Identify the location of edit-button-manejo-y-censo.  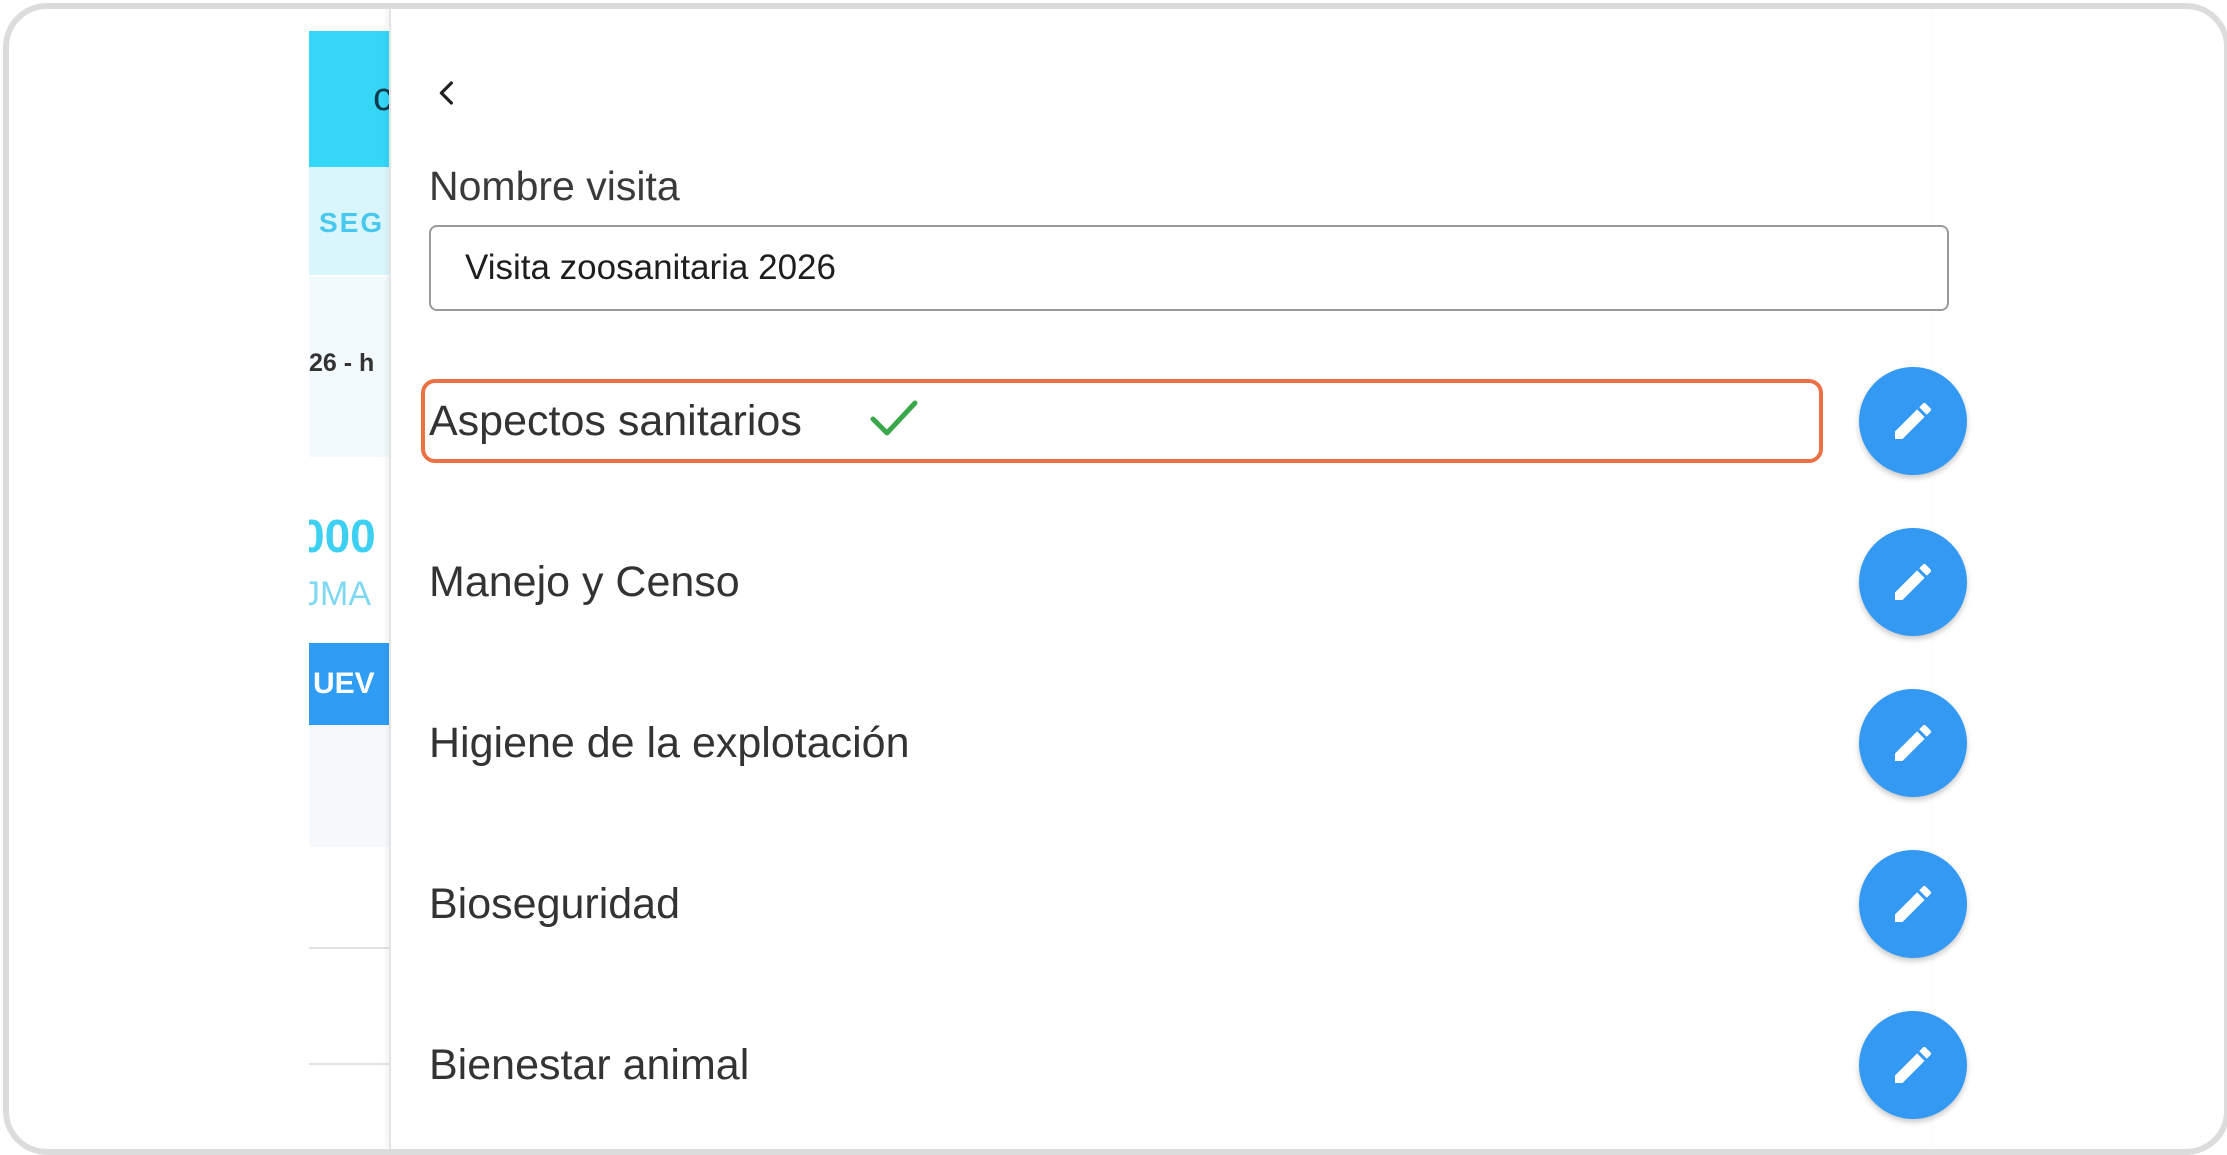
(1913, 582).